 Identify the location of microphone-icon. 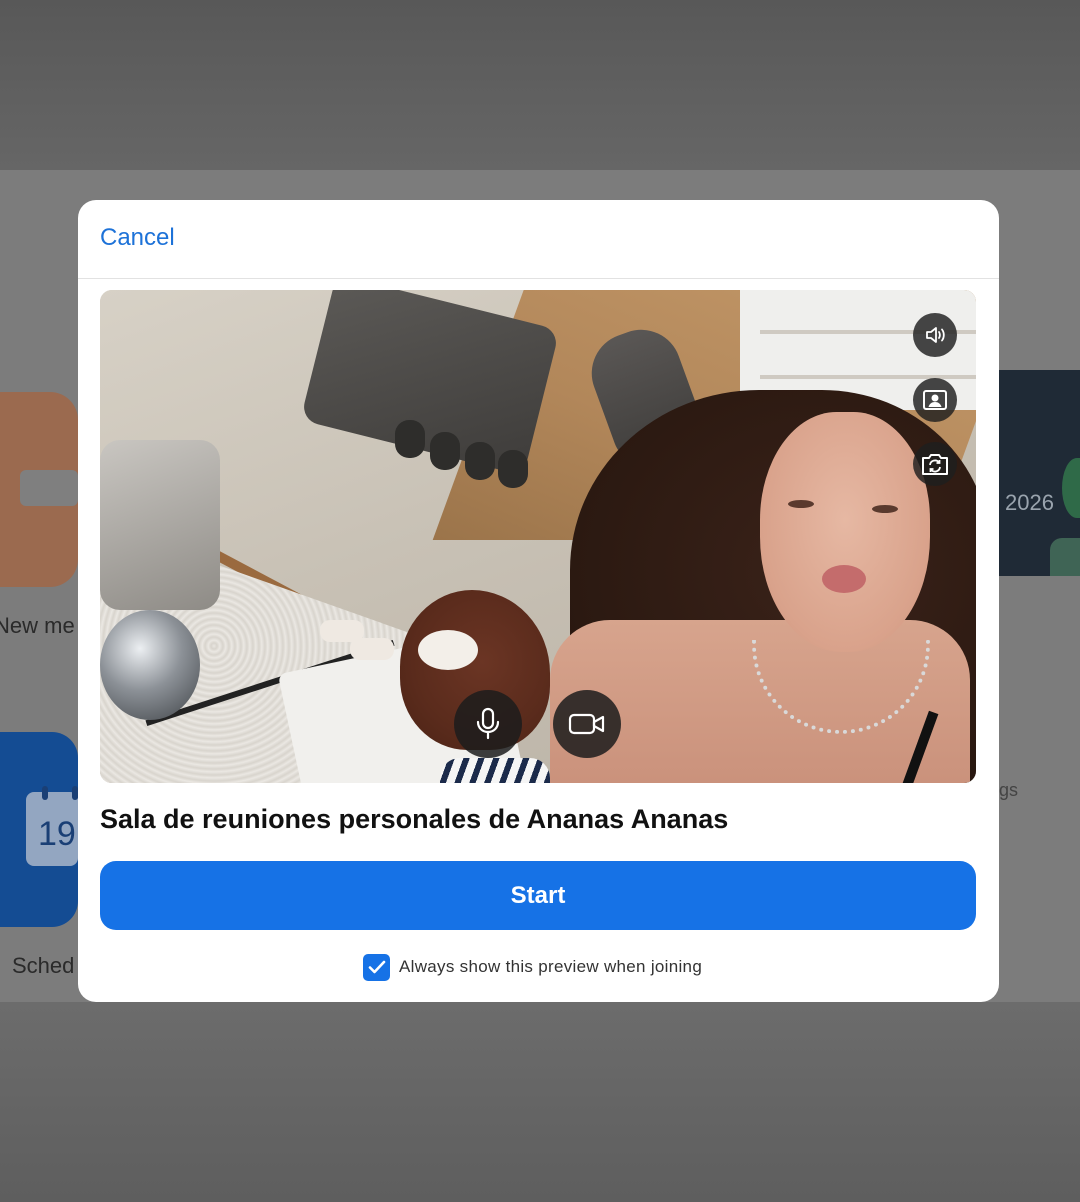
(488, 723).